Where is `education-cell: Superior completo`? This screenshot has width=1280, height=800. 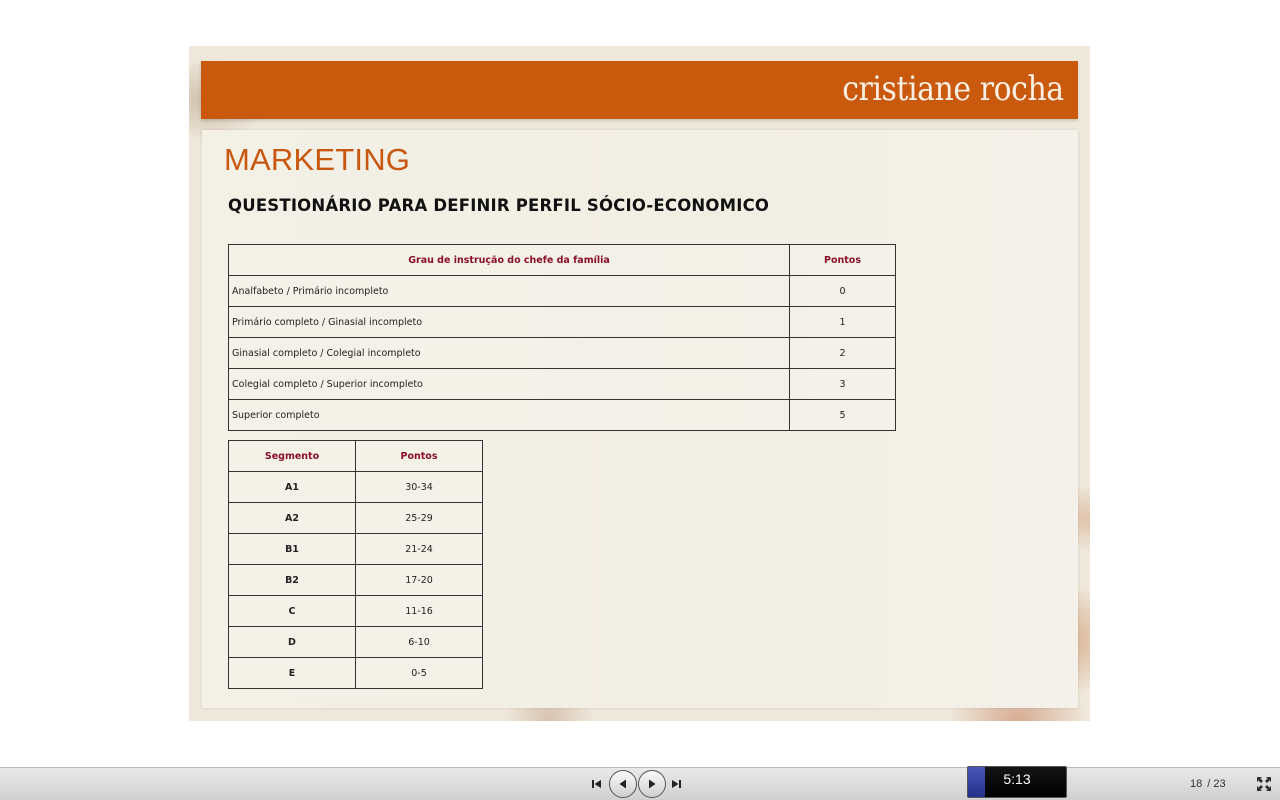
education-cell: Superior completo is located at coordinates (509, 415).